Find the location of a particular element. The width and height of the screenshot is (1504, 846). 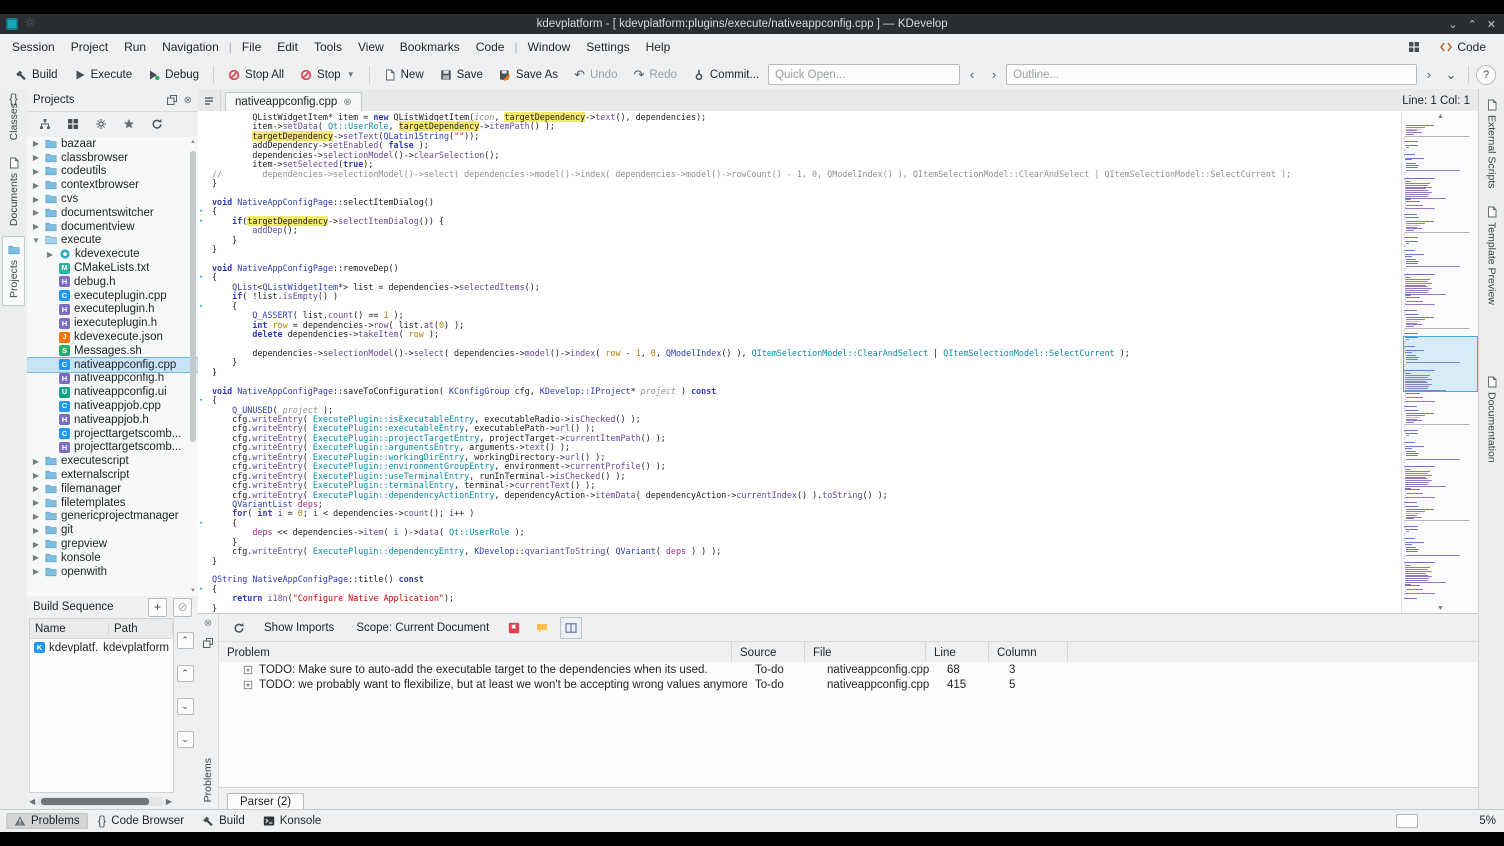

area-switcher-grid-icon is located at coordinates (1414, 47).